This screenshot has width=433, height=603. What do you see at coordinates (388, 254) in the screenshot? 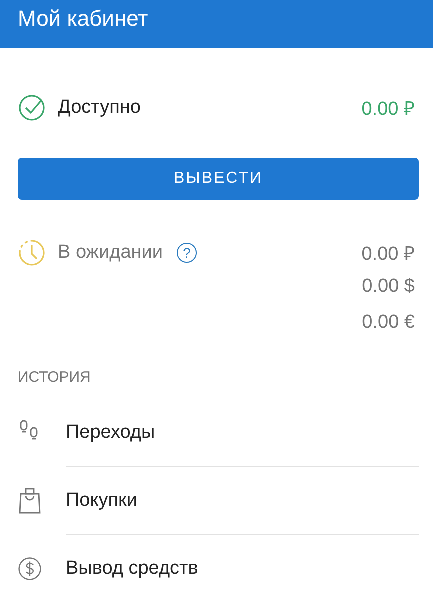
I see `pending-amount: 0.00 ₽` at bounding box center [388, 254].